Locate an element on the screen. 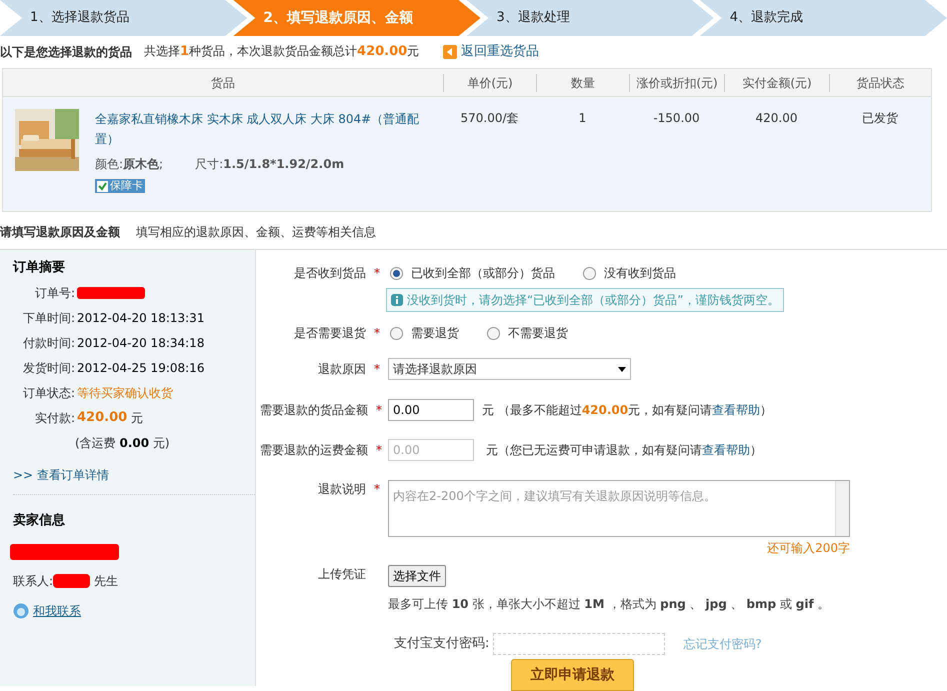  column-header: 实付金额(元) is located at coordinates (776, 83).